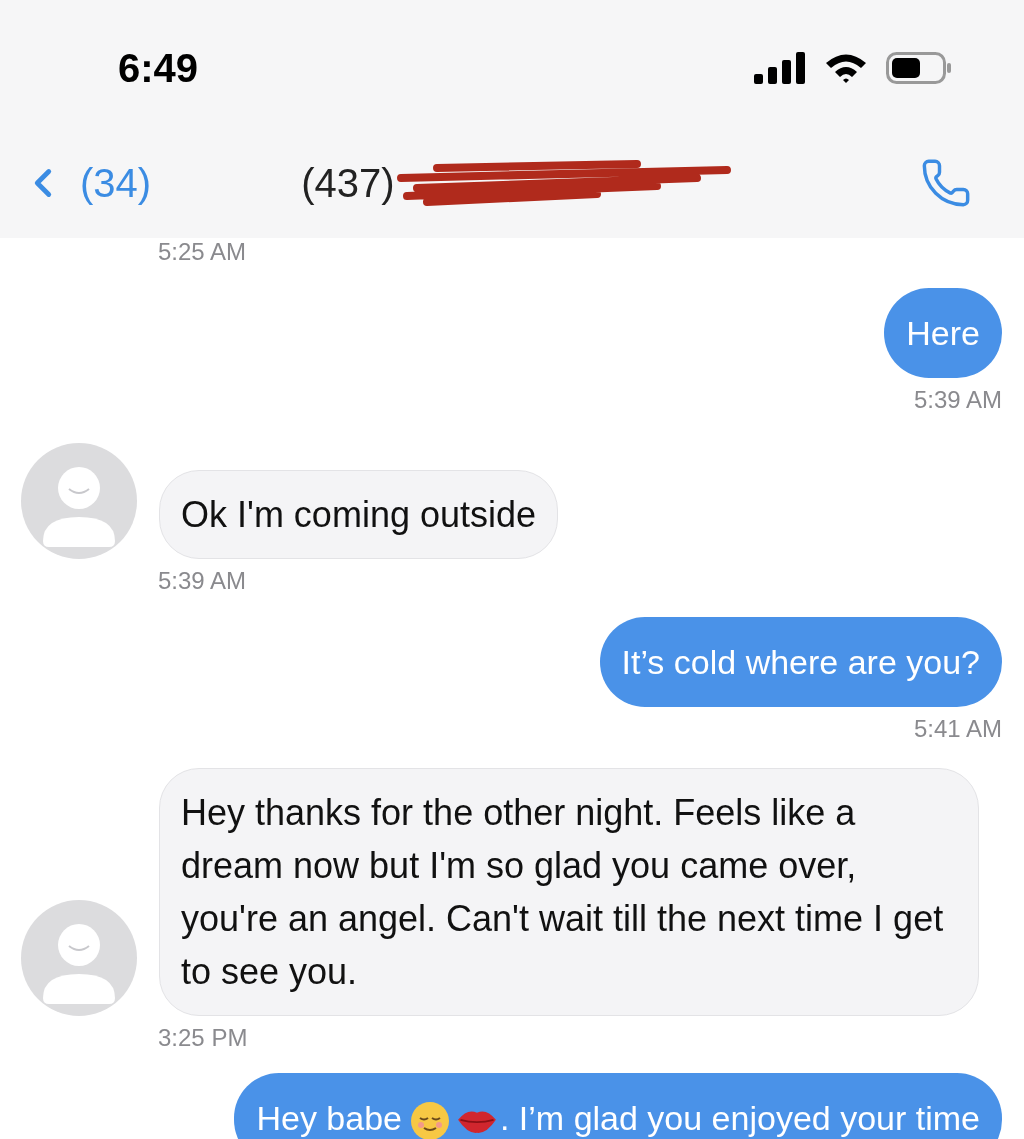 Image resolution: width=1024 pixels, height=1139 pixels. Describe the element at coordinates (800, 662) in the screenshot. I see `sent-message-bubble: It’s cold where are you?` at that location.